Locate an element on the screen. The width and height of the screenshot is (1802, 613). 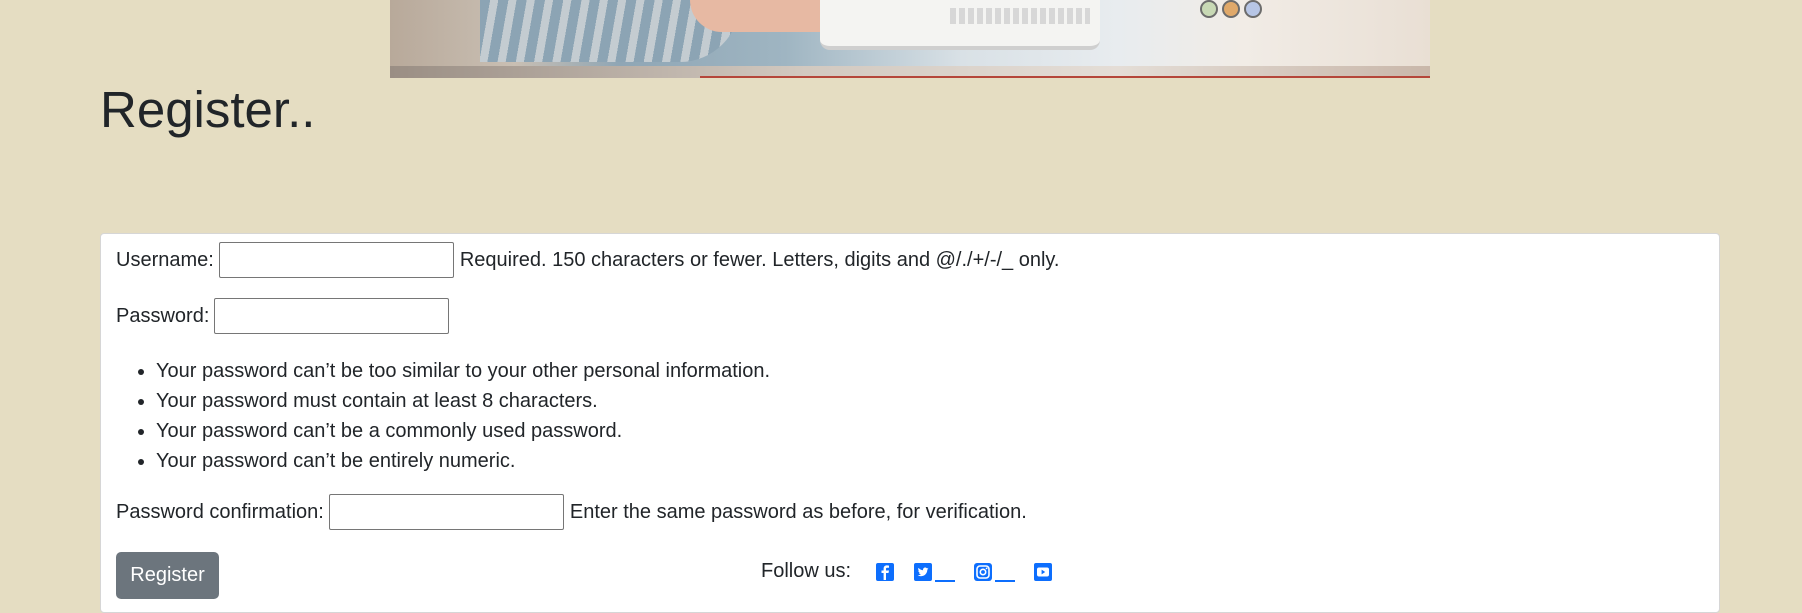
youtube-icon is located at coordinates (1043, 571).